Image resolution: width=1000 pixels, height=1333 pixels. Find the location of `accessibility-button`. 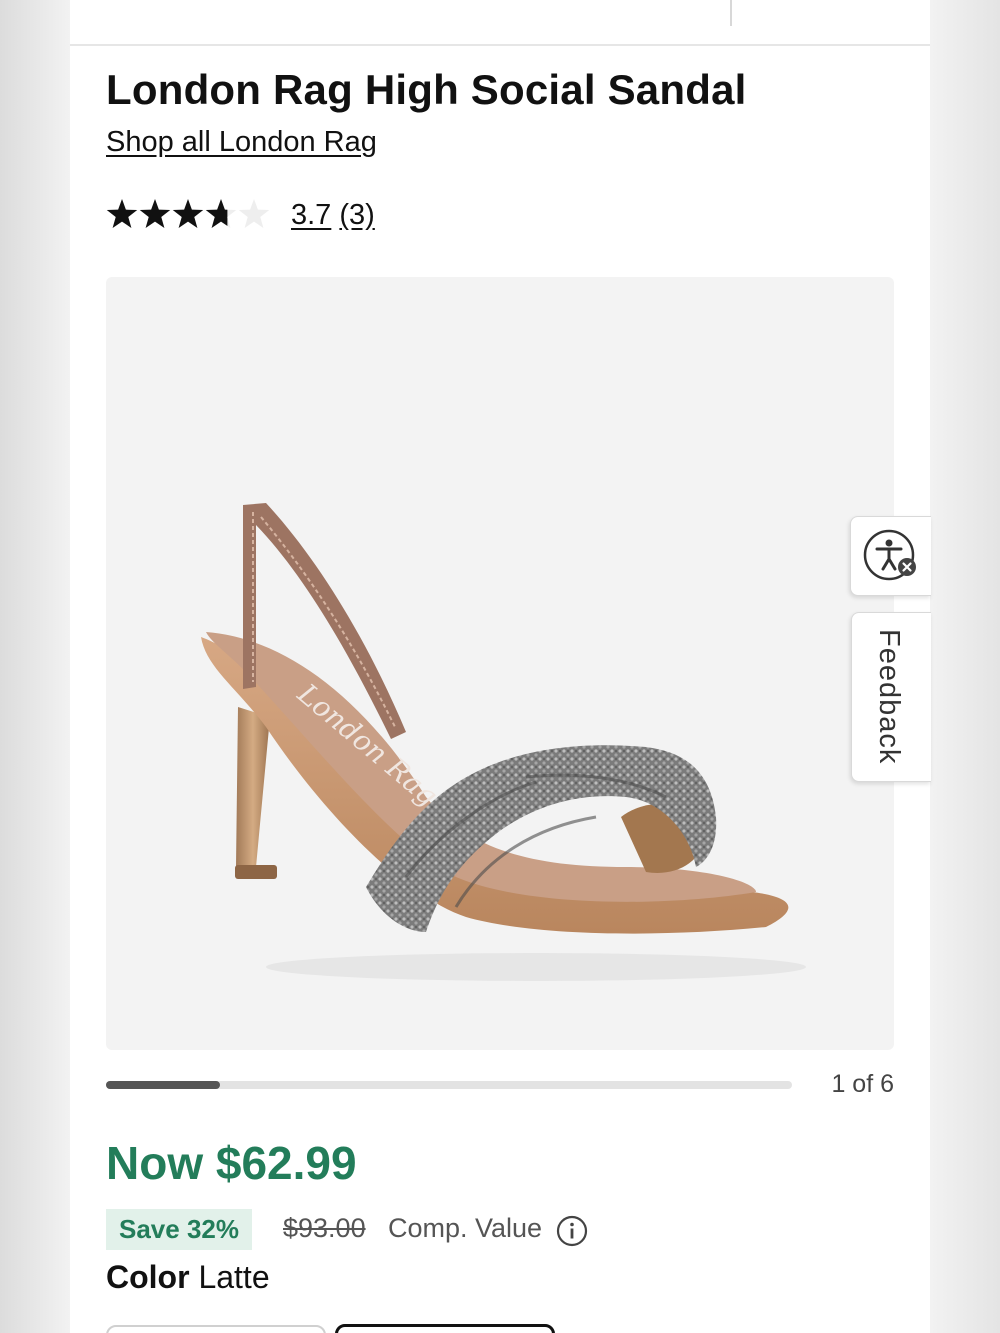

accessibility-button is located at coordinates (890, 556).